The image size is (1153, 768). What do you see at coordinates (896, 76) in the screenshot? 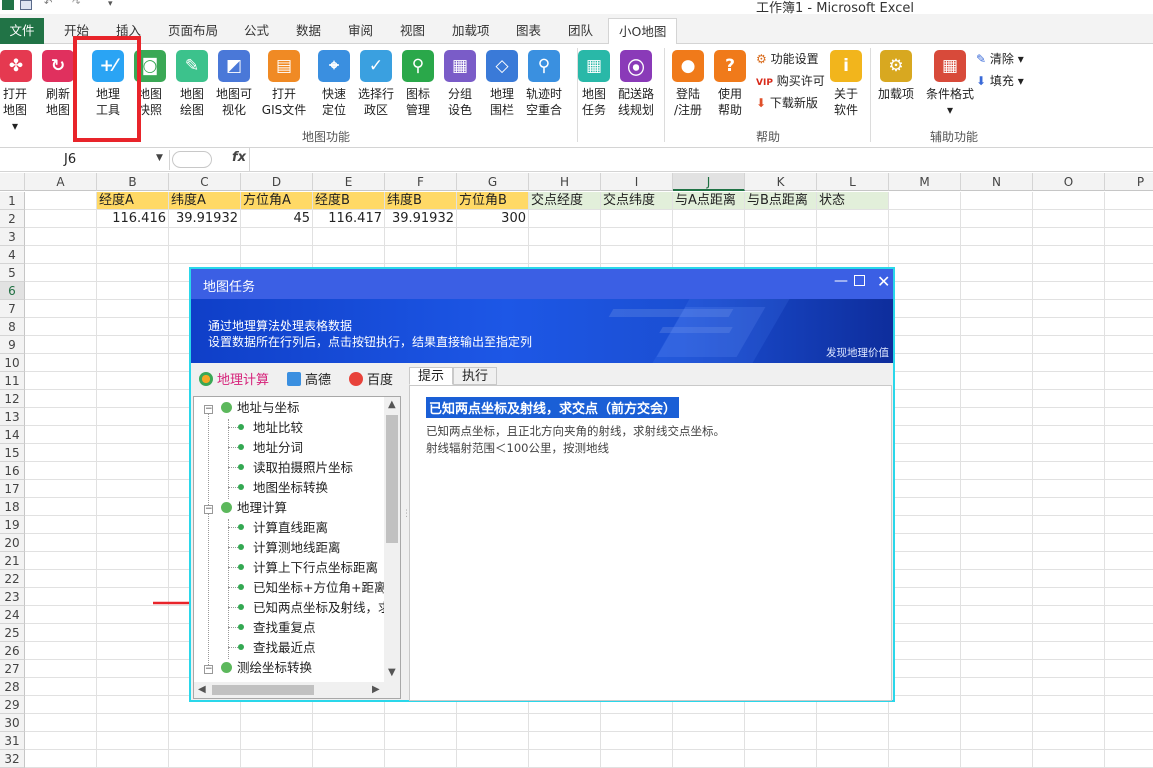
I see `ribbon-button-18: ⚙ 加载项` at bounding box center [896, 76].